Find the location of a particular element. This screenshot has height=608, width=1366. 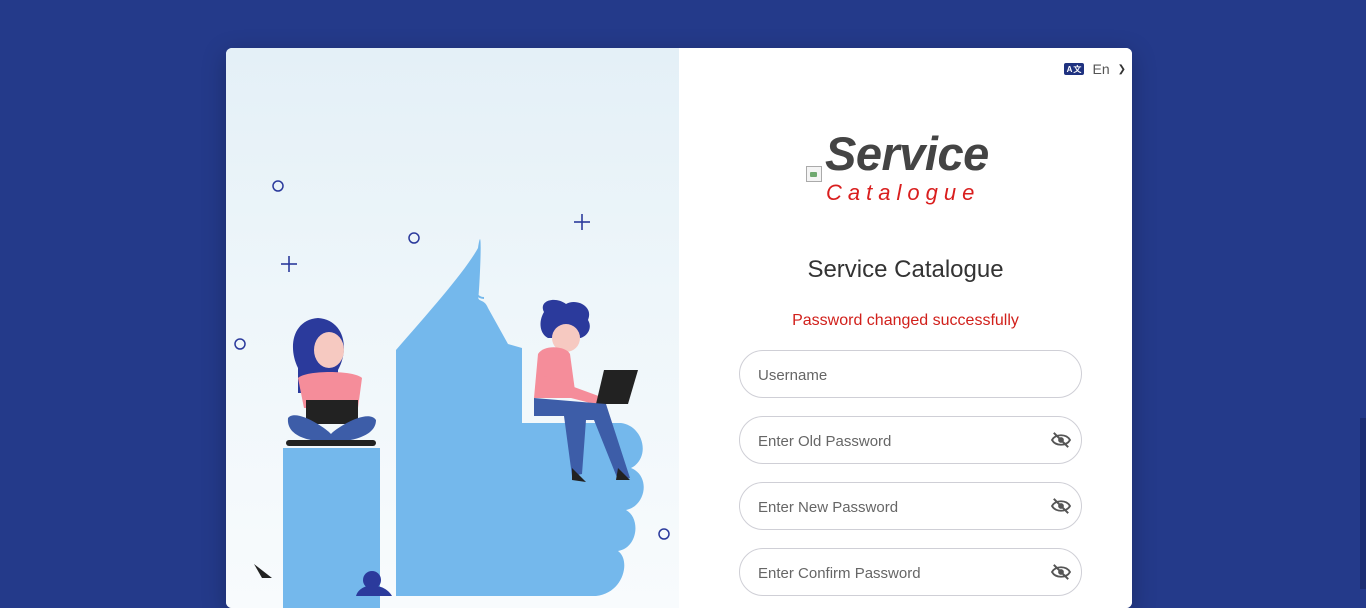

logo-sub-text: Catalogue is located at coordinates (903, 192).